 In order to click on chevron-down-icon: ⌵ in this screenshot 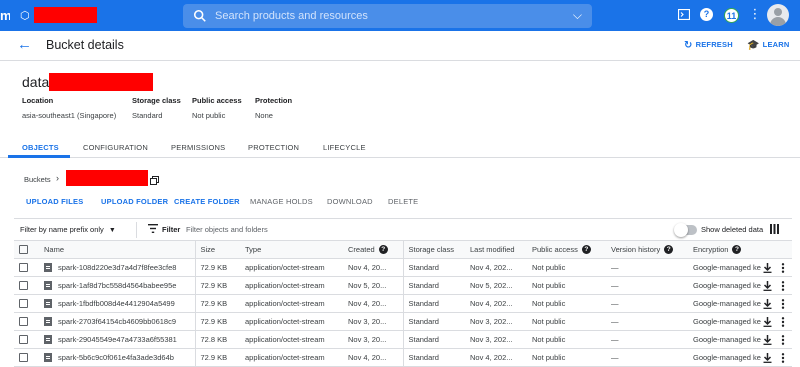, I will do `click(577, 15)`.